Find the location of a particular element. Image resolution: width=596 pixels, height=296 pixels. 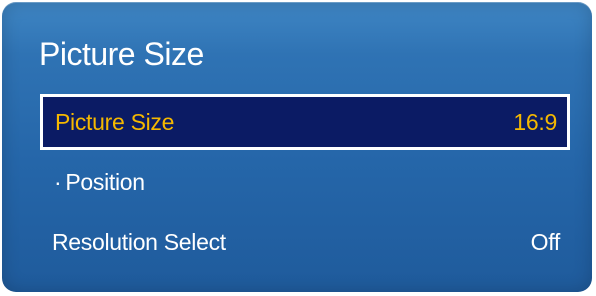

menu-item-label: Resolution Select is located at coordinates (139, 241).